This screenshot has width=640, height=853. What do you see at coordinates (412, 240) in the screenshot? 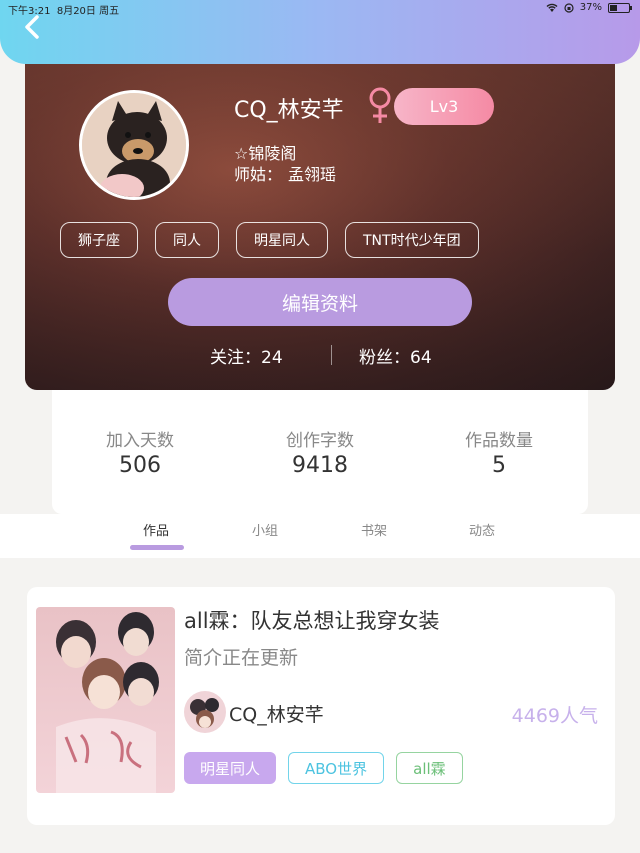
I see `profile-tag: TNT时代少年团` at bounding box center [412, 240].